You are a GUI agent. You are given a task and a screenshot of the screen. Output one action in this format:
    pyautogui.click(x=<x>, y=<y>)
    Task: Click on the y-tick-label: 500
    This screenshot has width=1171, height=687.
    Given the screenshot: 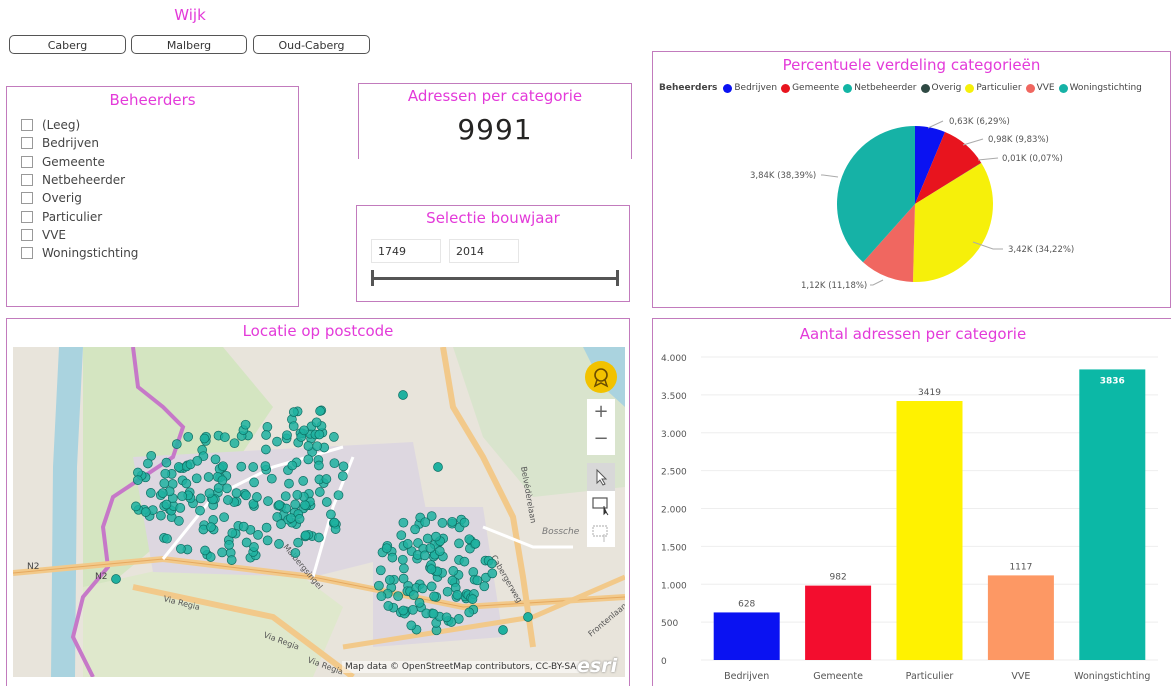 What is the action you would take?
    pyautogui.click(x=669, y=624)
    